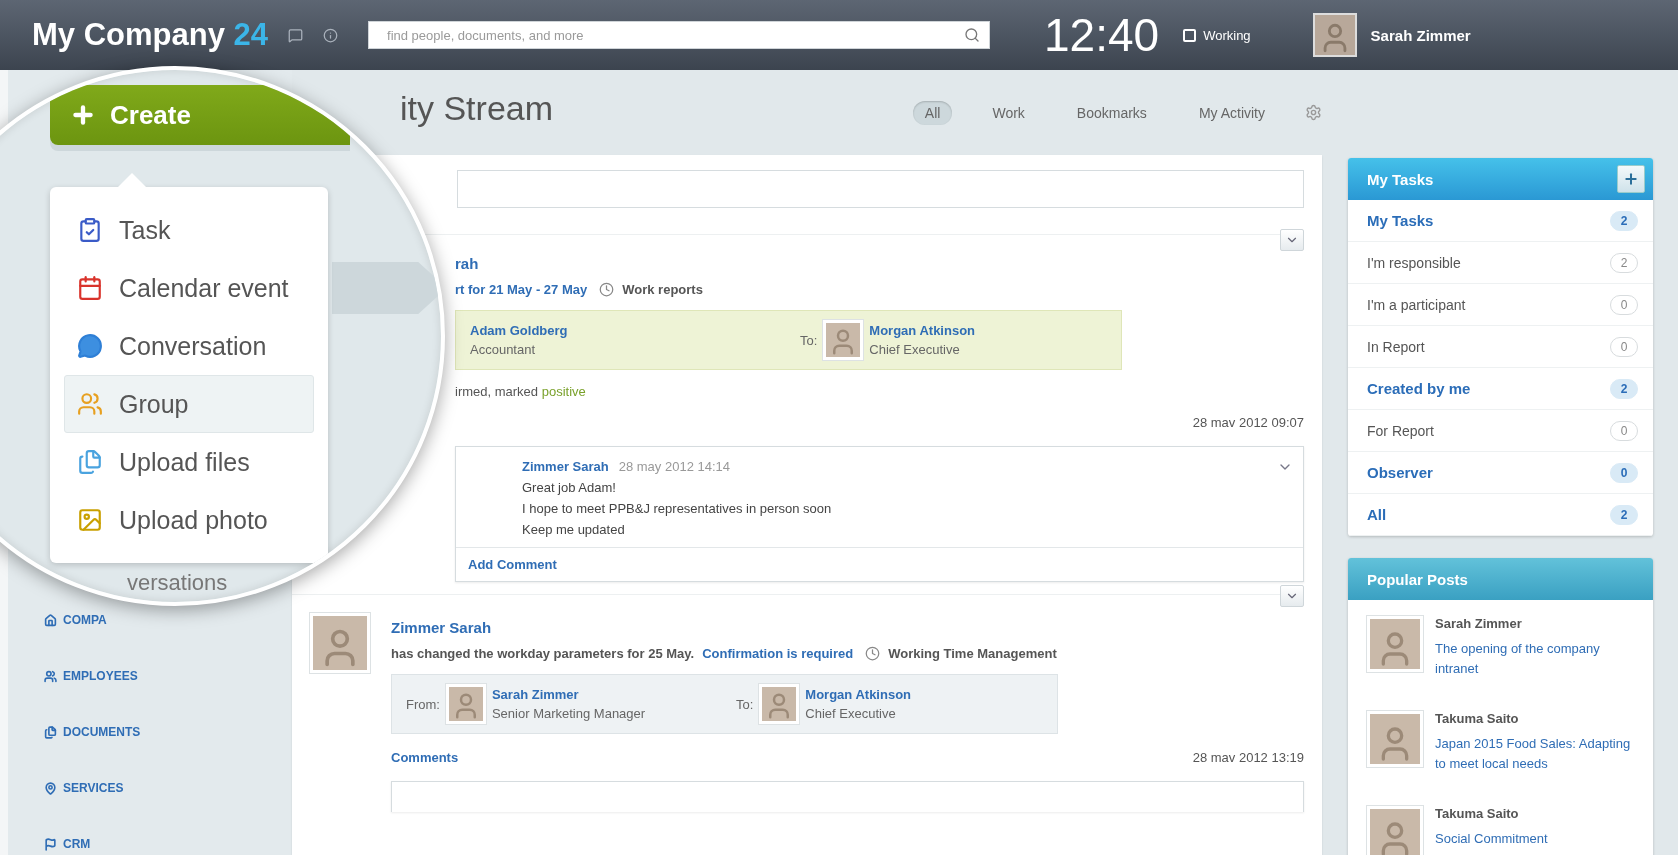 The image size is (1678, 855). Describe the element at coordinates (1111, 112) in the screenshot. I see `filter-tab: Bookmarks` at that location.